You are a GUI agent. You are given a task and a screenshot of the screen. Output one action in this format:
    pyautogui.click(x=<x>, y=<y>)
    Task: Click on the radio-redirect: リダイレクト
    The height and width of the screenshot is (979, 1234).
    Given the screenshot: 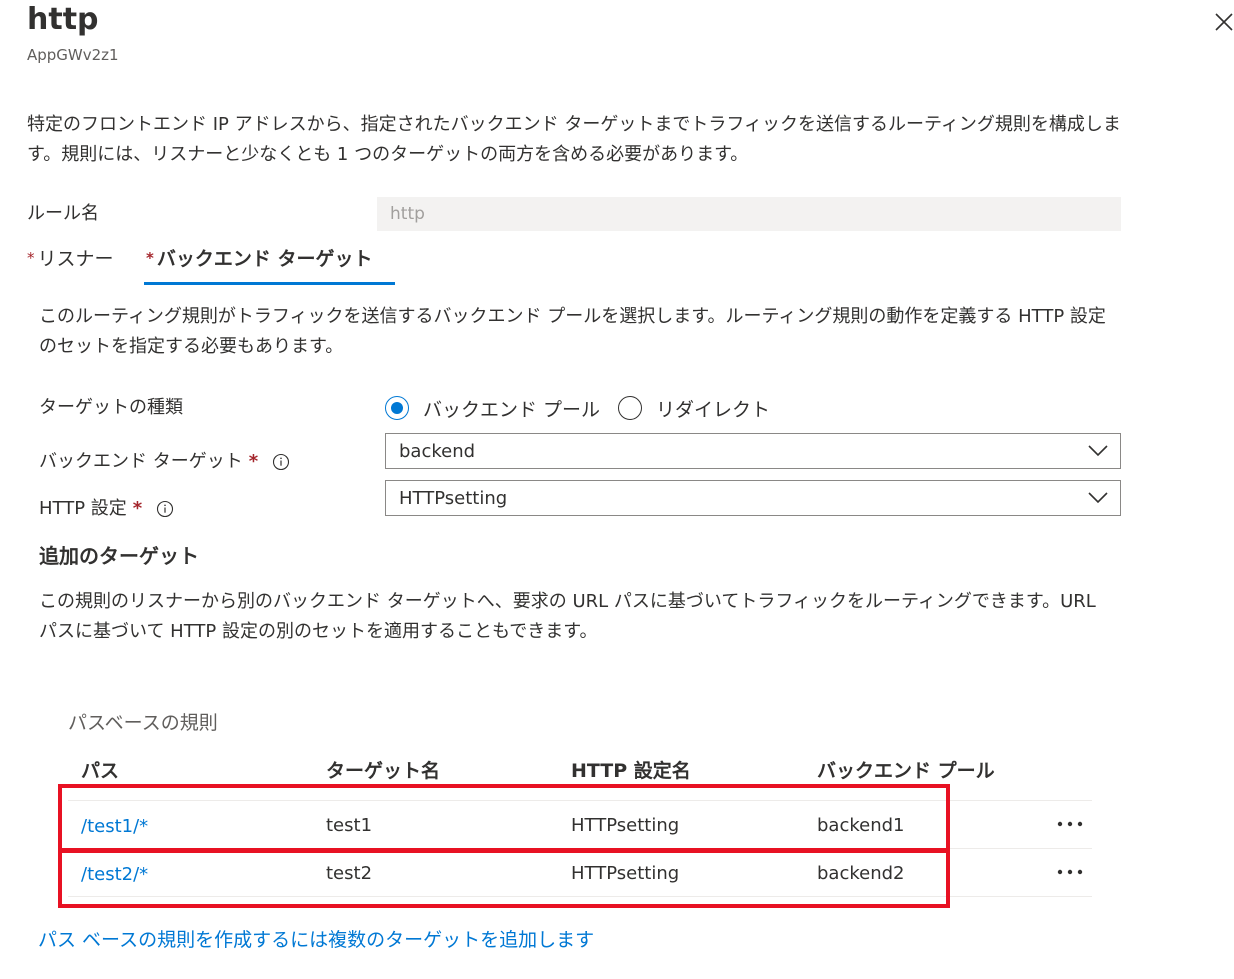 What is the action you would take?
    pyautogui.click(x=694, y=408)
    